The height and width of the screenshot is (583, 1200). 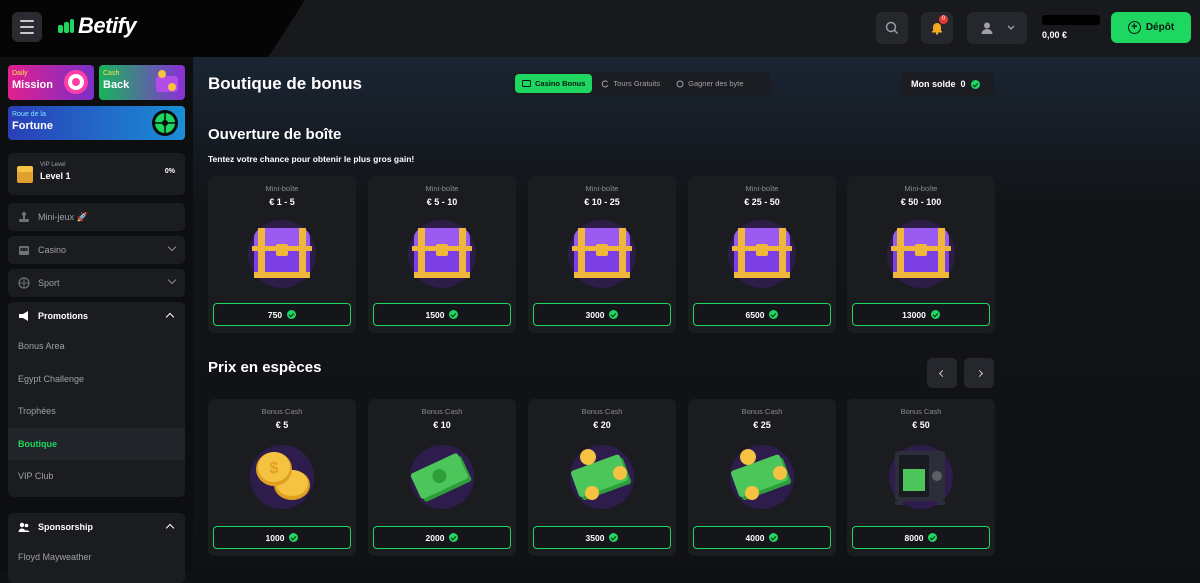 I want to click on betify-logo: Betify, so click(x=97, y=26).